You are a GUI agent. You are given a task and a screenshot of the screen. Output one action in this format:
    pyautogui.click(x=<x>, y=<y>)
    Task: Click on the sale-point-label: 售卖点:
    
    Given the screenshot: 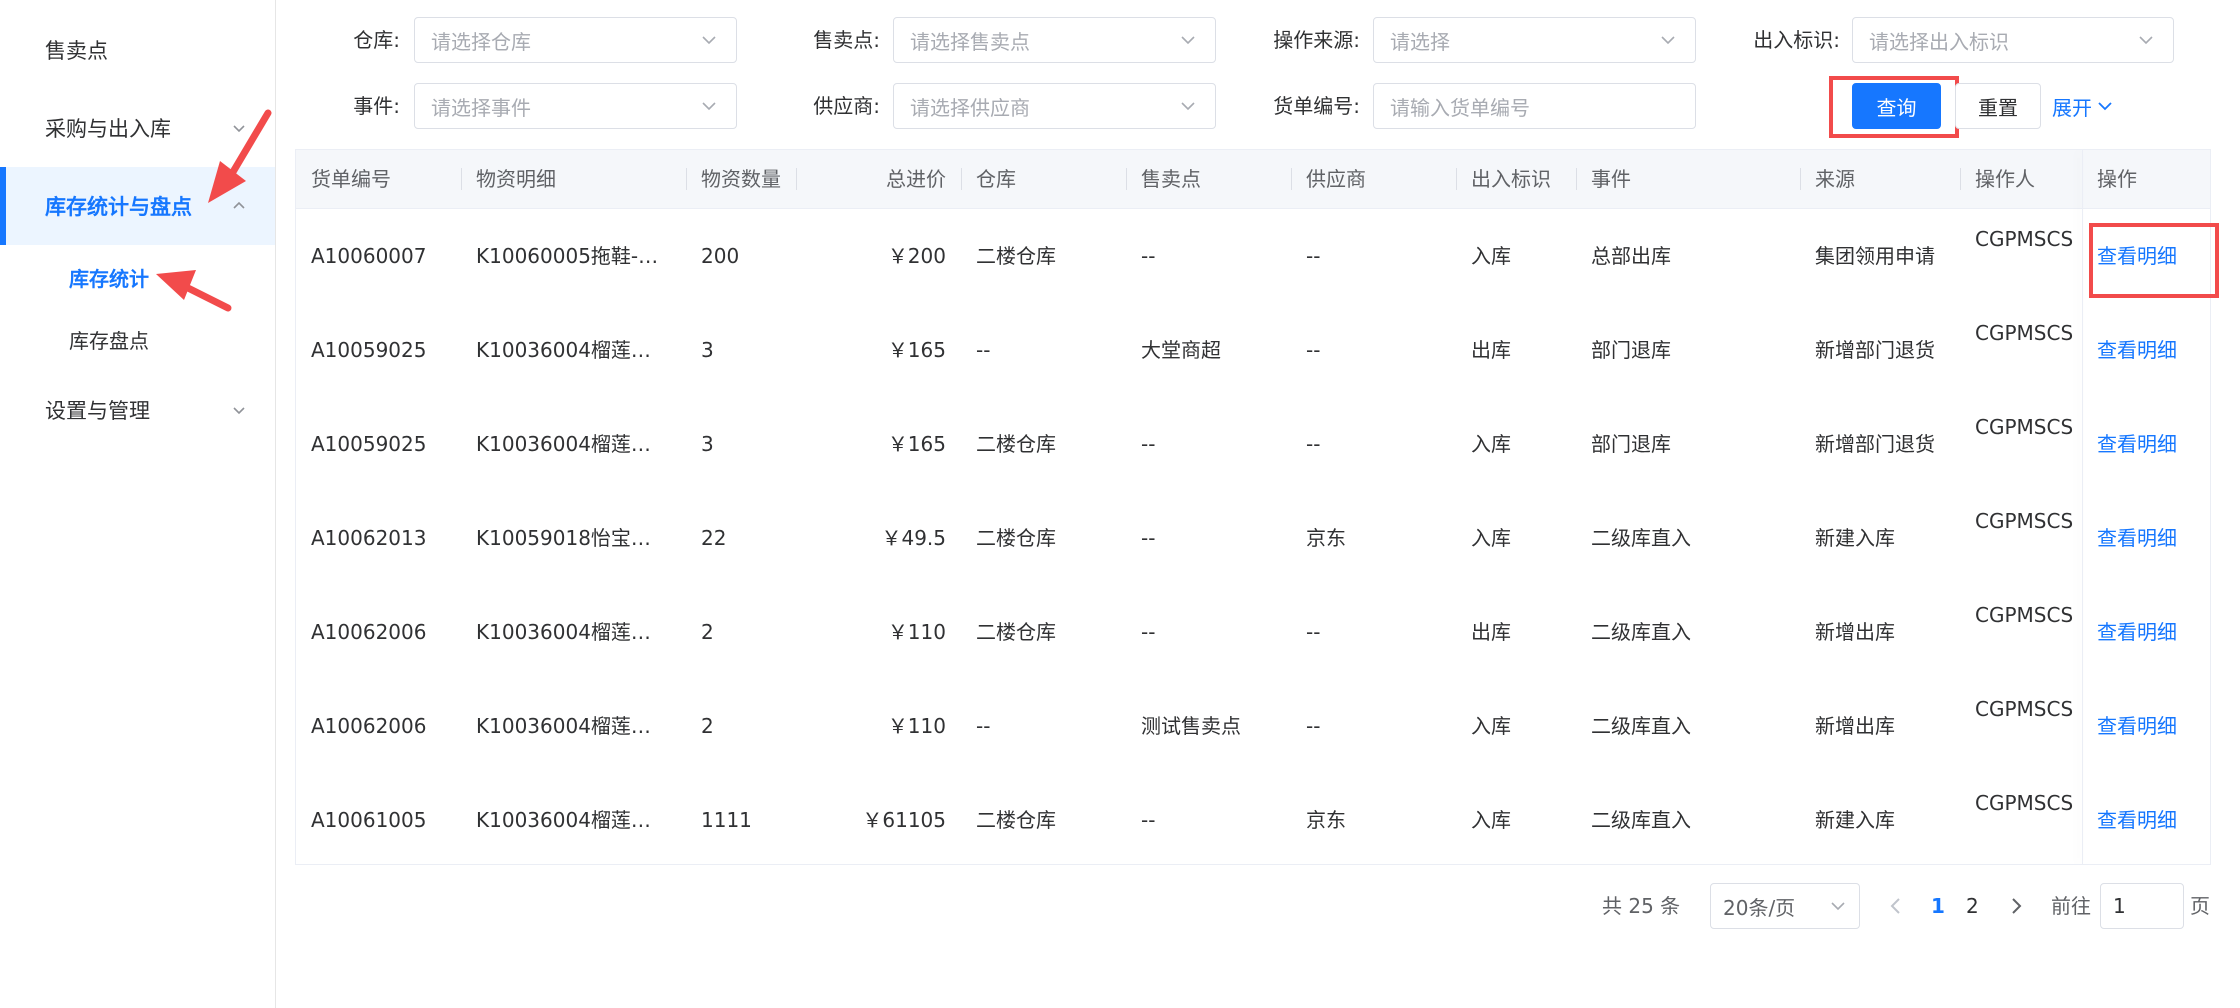 What is the action you would take?
    pyautogui.click(x=846, y=40)
    